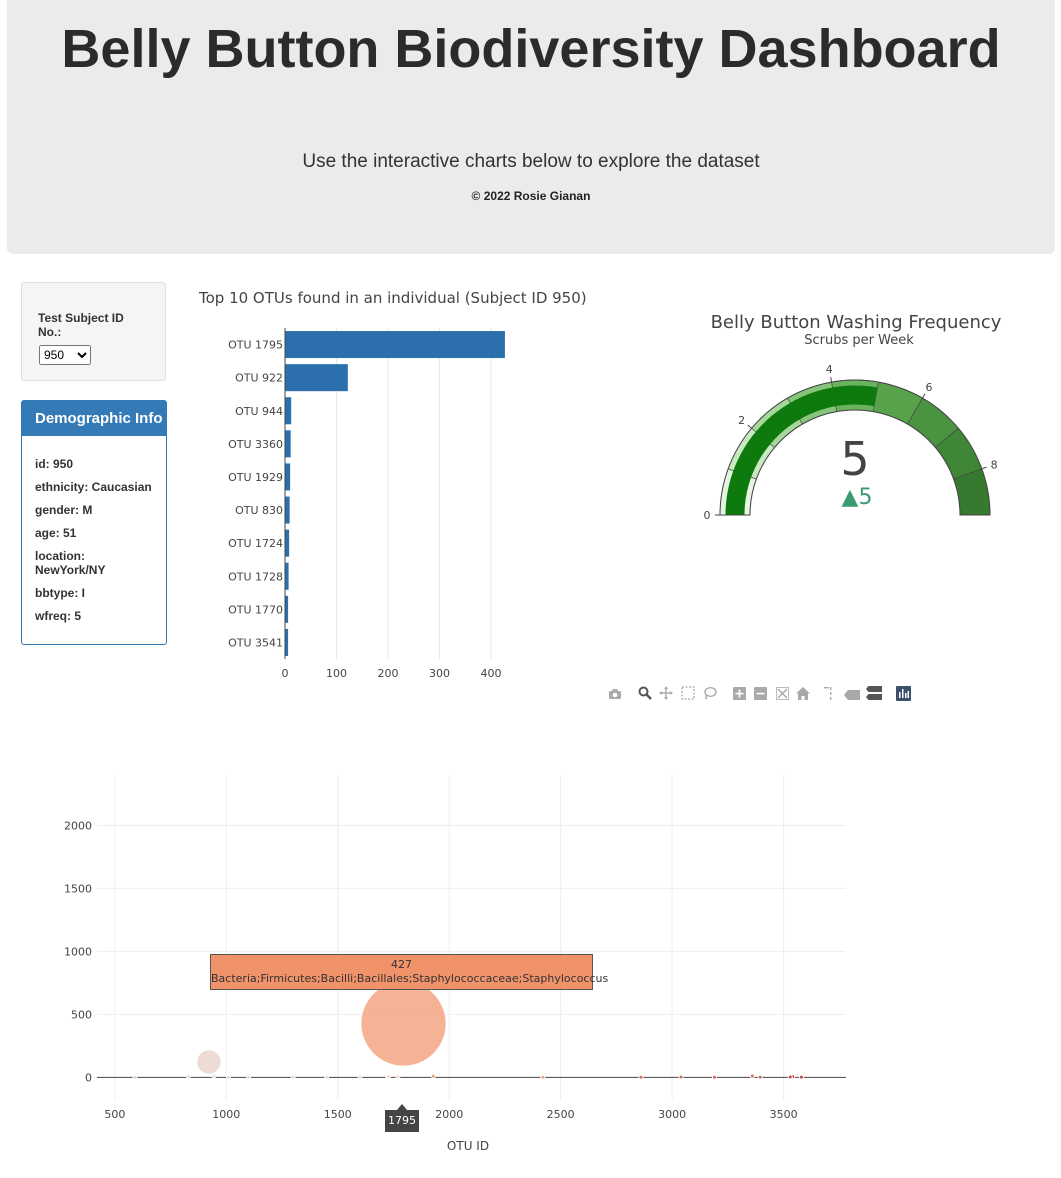 This screenshot has height=1178, width=1061. I want to click on camera-icon, so click(615, 696).